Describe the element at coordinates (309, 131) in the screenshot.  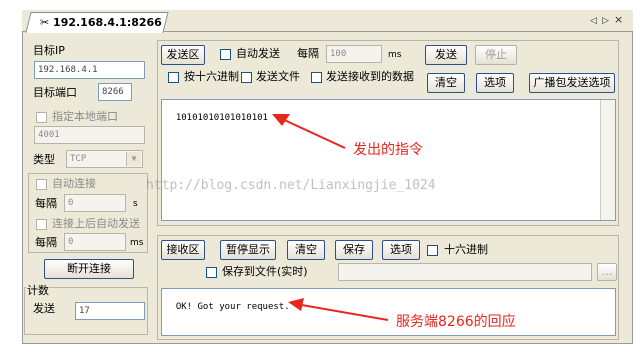
I see `sent-arrow-icon` at that location.